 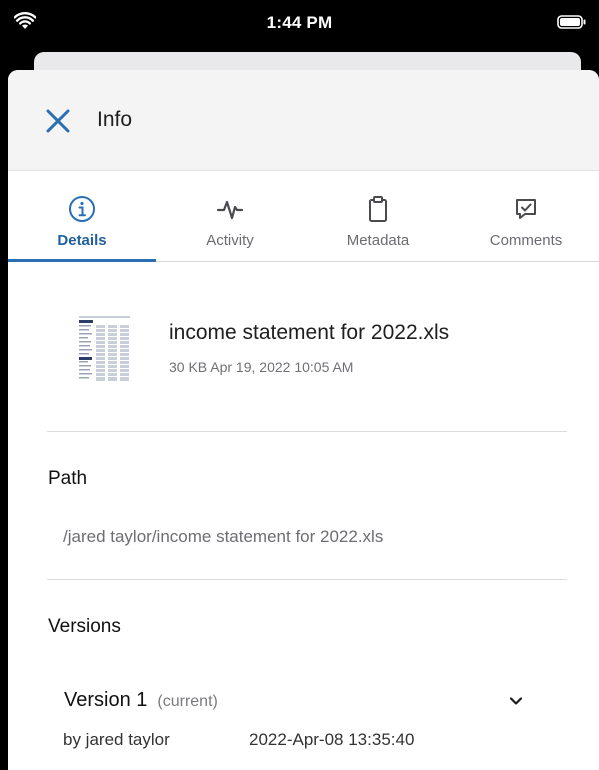 I want to click on chevron-down-icon, so click(x=516, y=701).